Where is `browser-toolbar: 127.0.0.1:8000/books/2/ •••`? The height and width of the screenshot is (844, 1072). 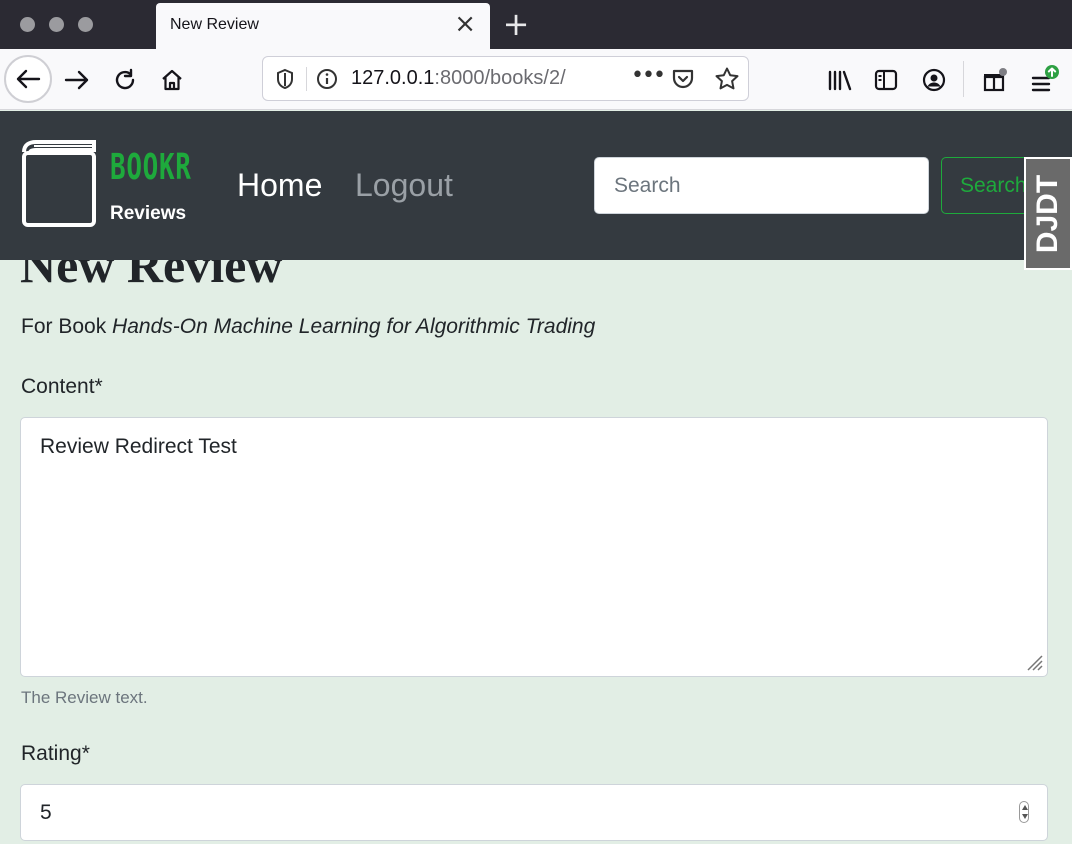 browser-toolbar: 127.0.0.1:8000/books/2/ ••• is located at coordinates (536, 79).